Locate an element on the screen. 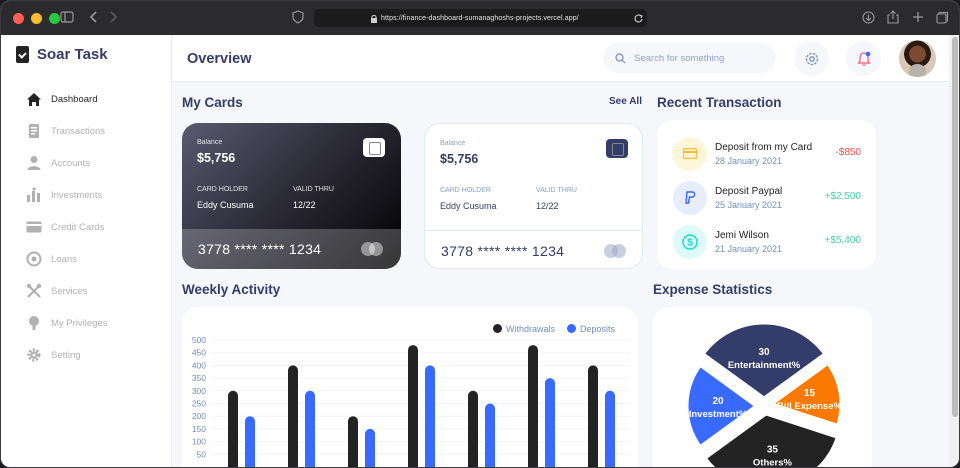 This screenshot has height=468, width=960. card-holder-label: CARD HOLDER is located at coordinates (222, 189).